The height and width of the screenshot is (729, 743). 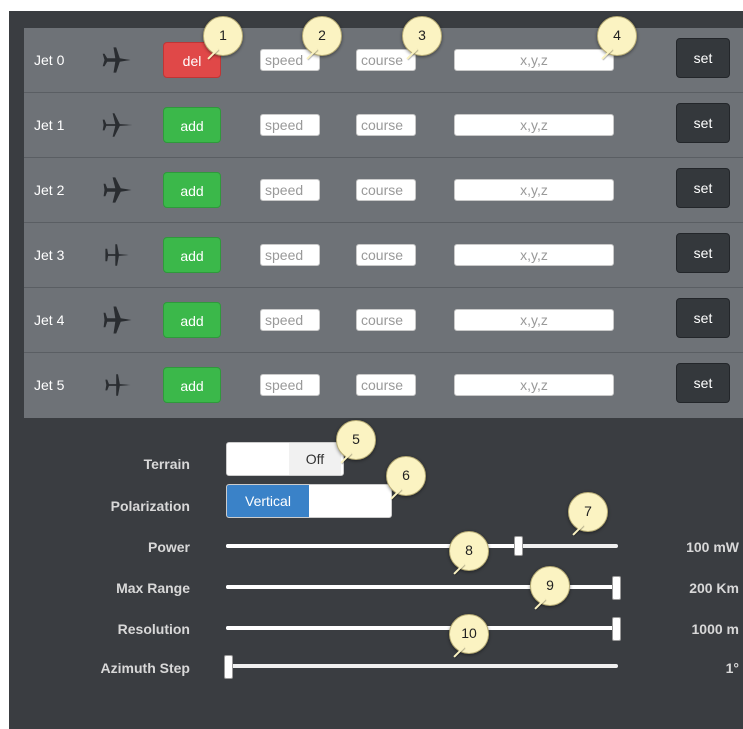 What do you see at coordinates (715, 629) in the screenshot?
I see `resolution-value: 1000 m` at bounding box center [715, 629].